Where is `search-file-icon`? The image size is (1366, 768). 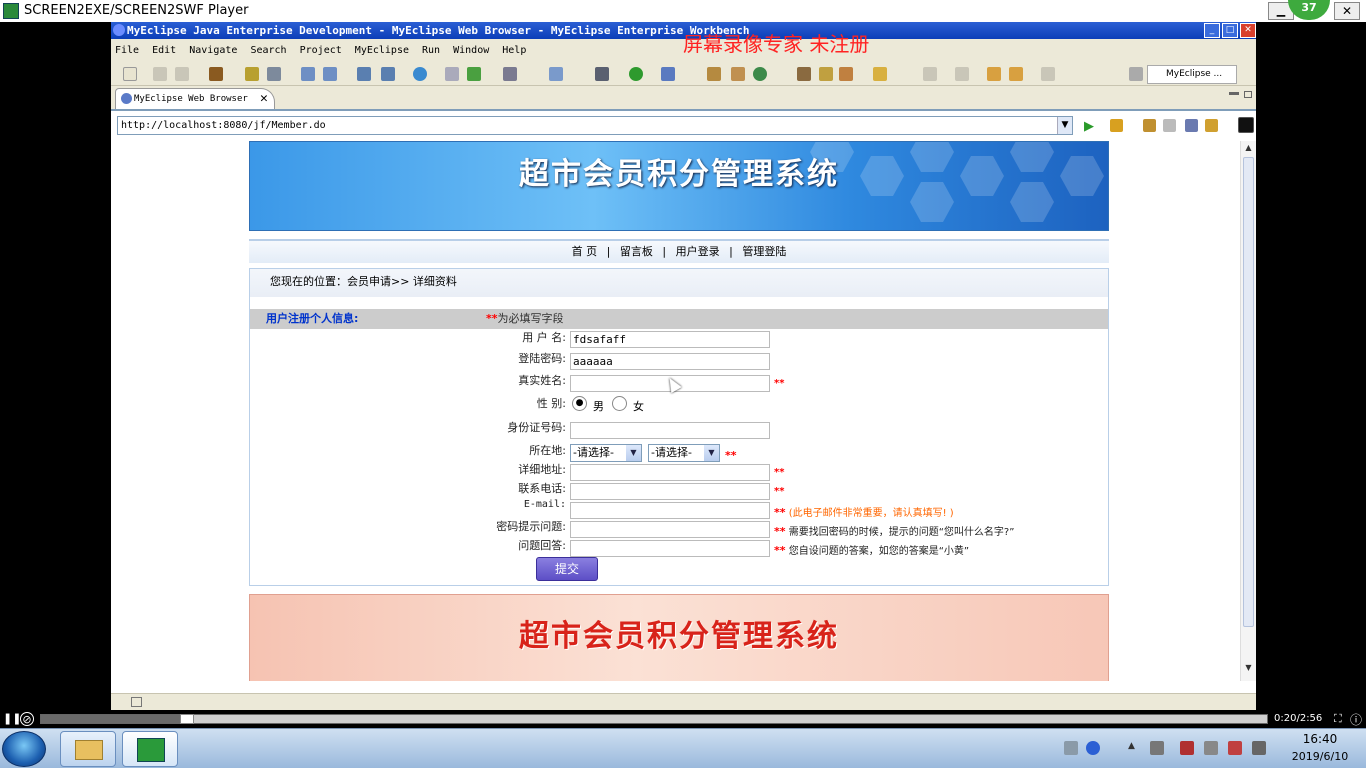
search-file-icon is located at coordinates (330, 74).